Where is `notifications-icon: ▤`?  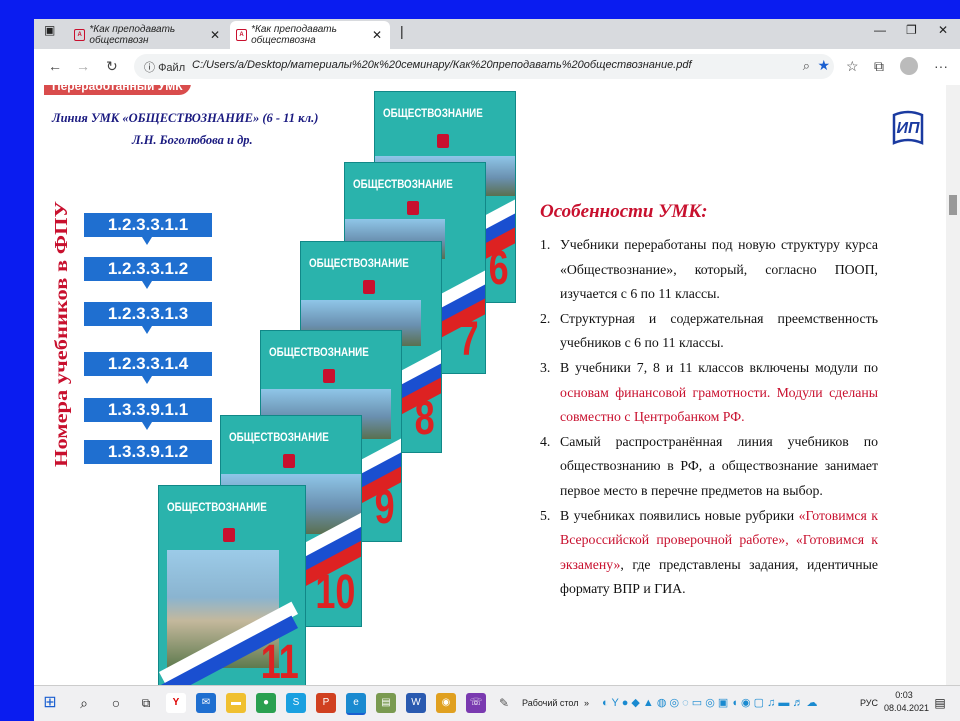 notifications-icon: ▤ is located at coordinates (940, 703).